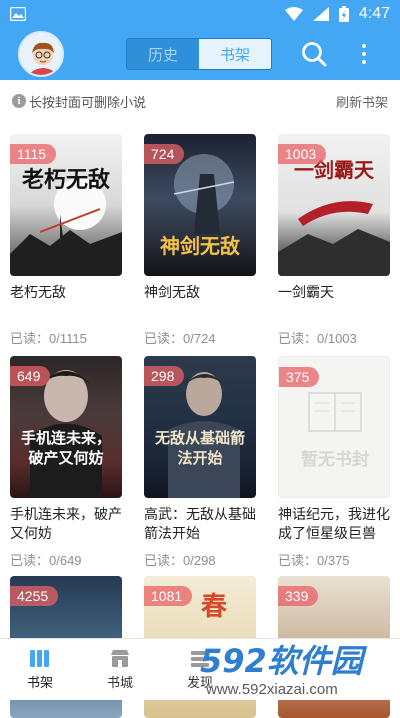  Describe the element at coordinates (200, 14) in the screenshot. I see `status-bar: 4:47` at that location.